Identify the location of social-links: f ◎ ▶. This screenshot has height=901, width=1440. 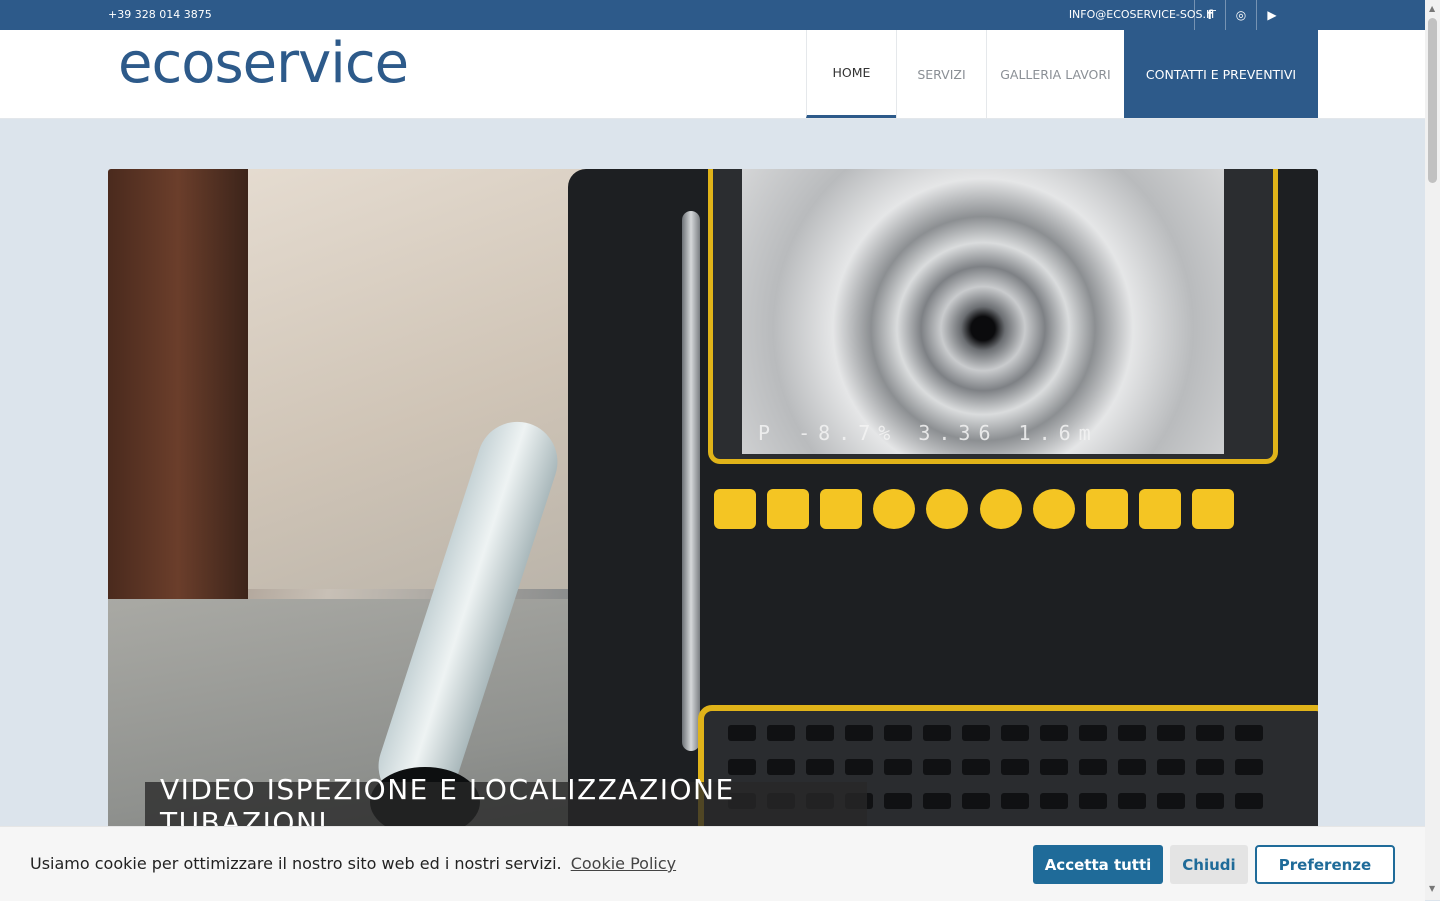
(1240, 15).